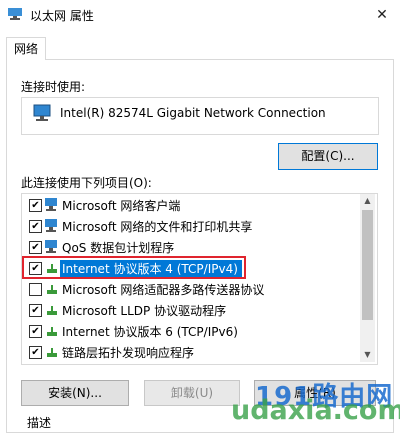  What do you see at coordinates (51, 204) in the screenshot?
I see `network-client-icon` at bounding box center [51, 204].